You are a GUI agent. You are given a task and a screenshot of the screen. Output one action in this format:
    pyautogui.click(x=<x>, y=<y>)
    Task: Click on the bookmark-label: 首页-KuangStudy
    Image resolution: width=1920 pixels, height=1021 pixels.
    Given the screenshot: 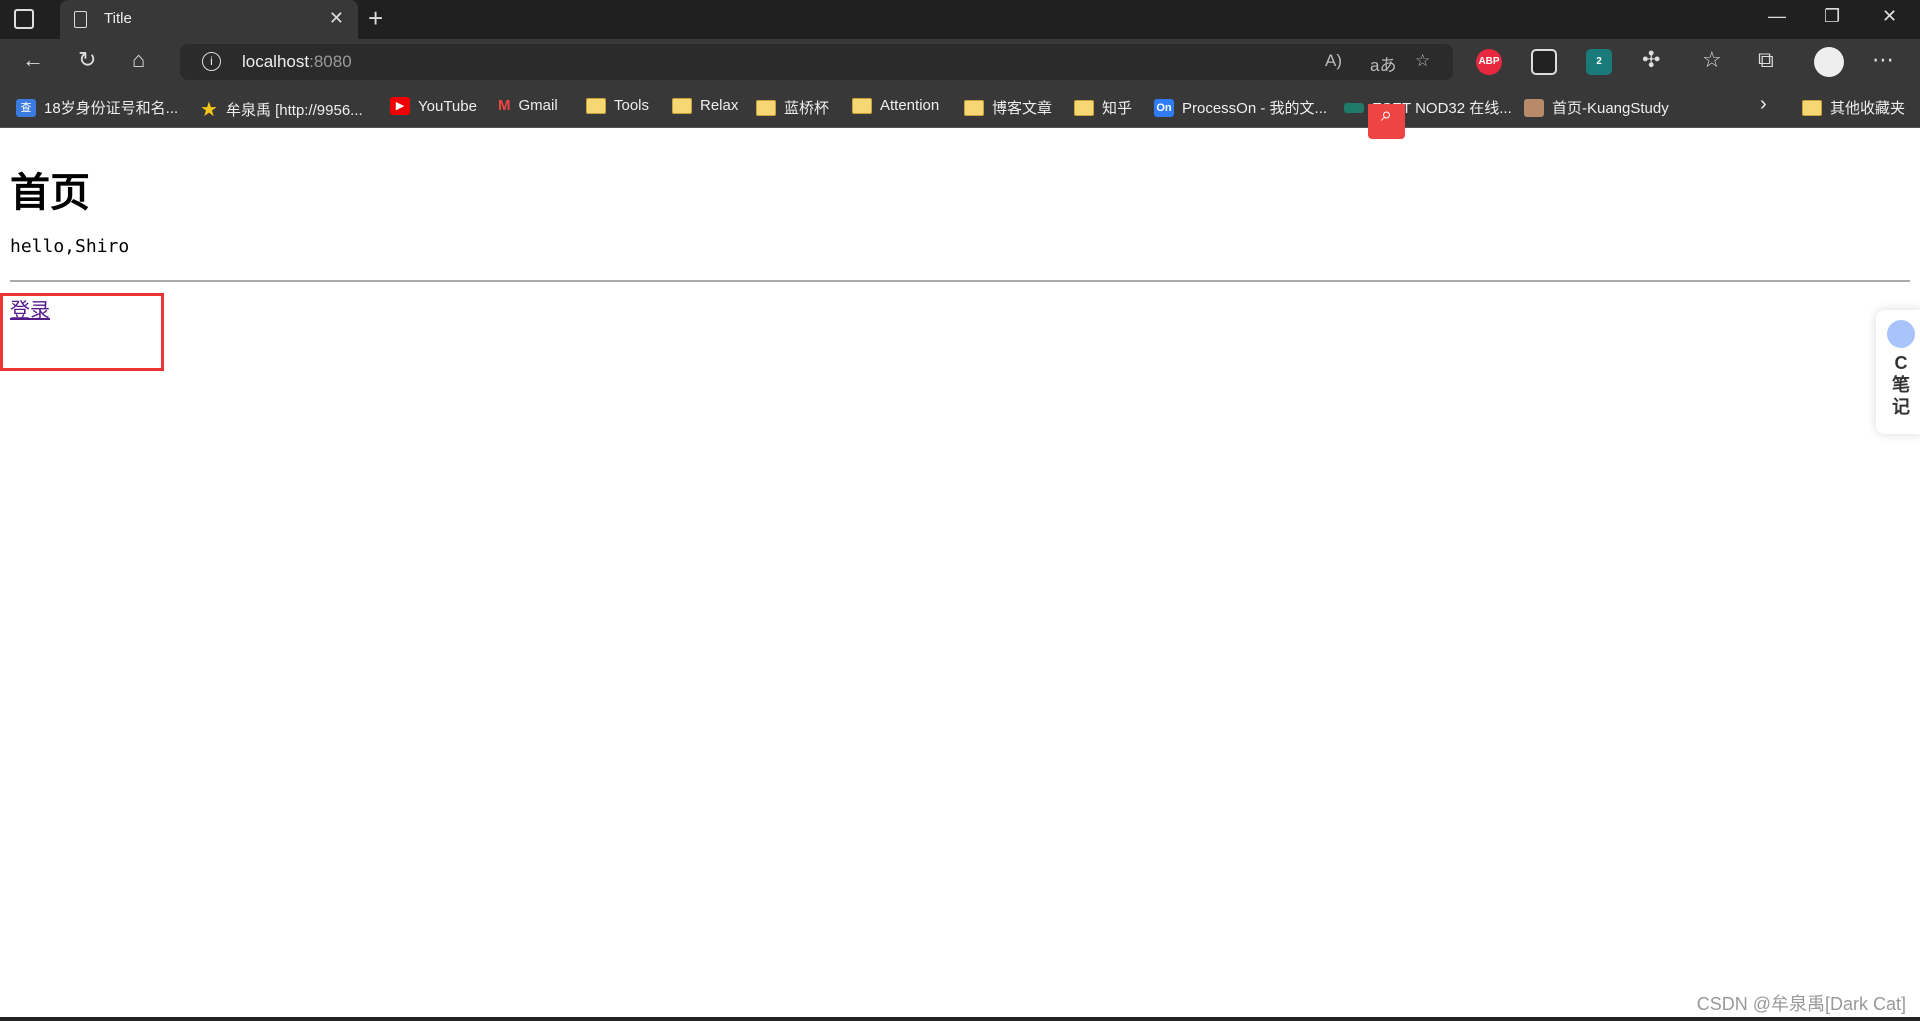 What is the action you would take?
    pyautogui.click(x=1610, y=108)
    